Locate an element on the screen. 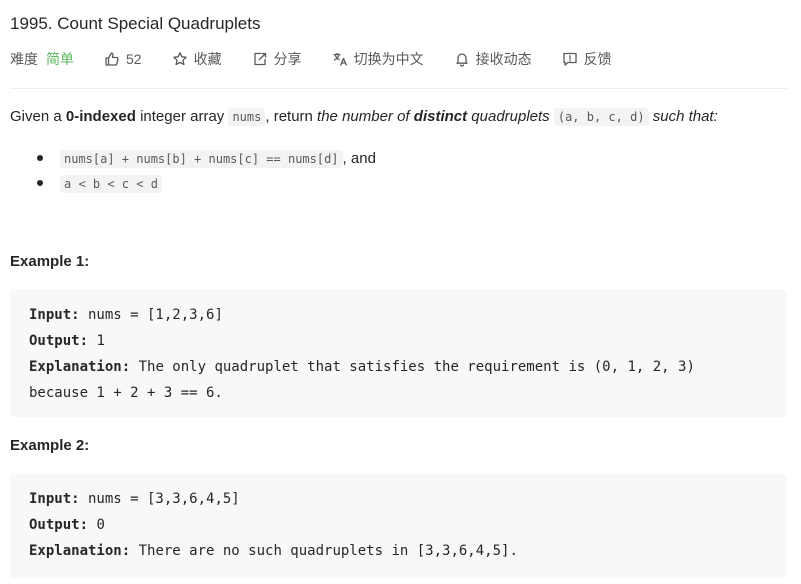  input-value: nums = [3,3,6,4,5] is located at coordinates (159, 499).